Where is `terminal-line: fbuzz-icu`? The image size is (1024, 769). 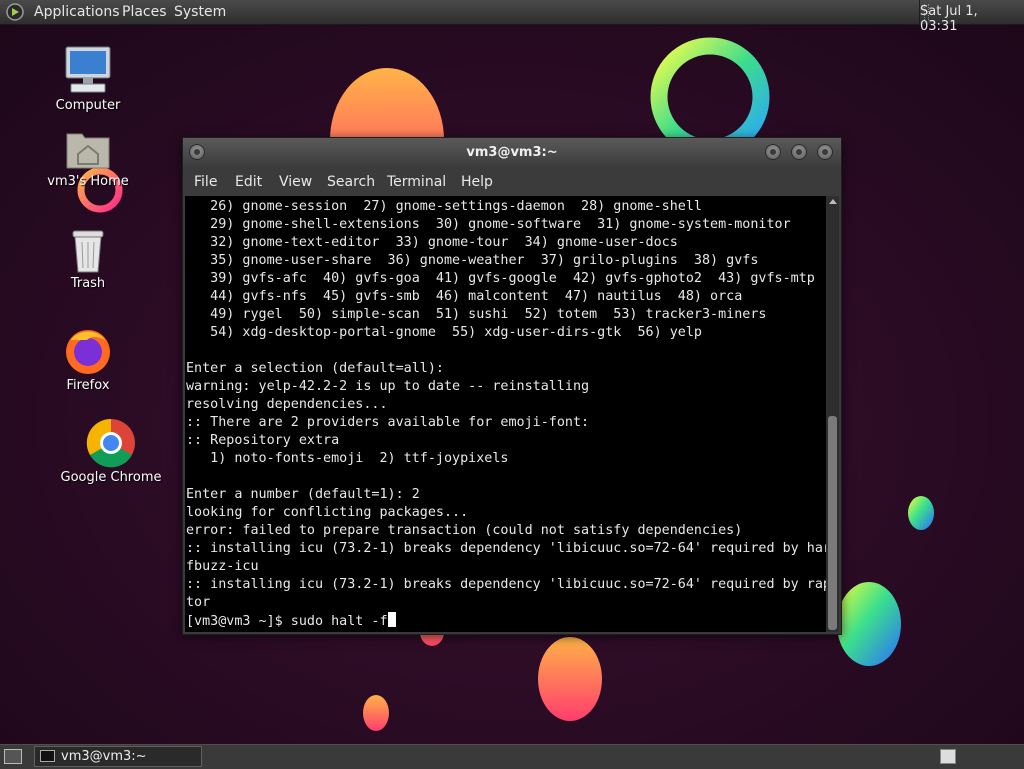
terminal-line: fbuzz-icu is located at coordinates (222, 566).